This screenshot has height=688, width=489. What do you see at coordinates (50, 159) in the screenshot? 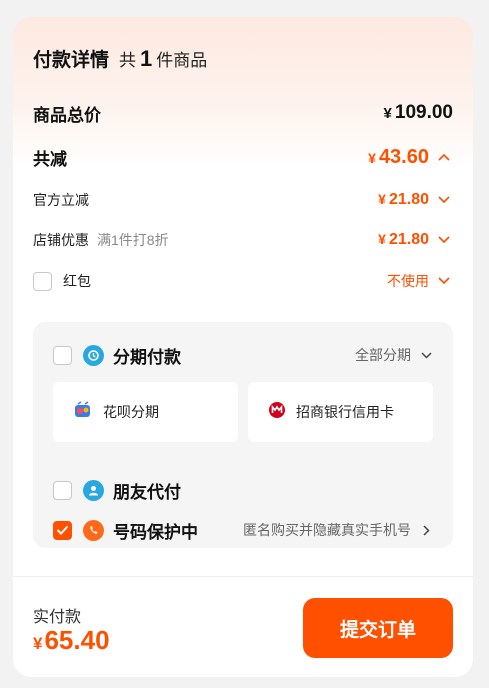
I see `discount-total-label: 共减` at bounding box center [50, 159].